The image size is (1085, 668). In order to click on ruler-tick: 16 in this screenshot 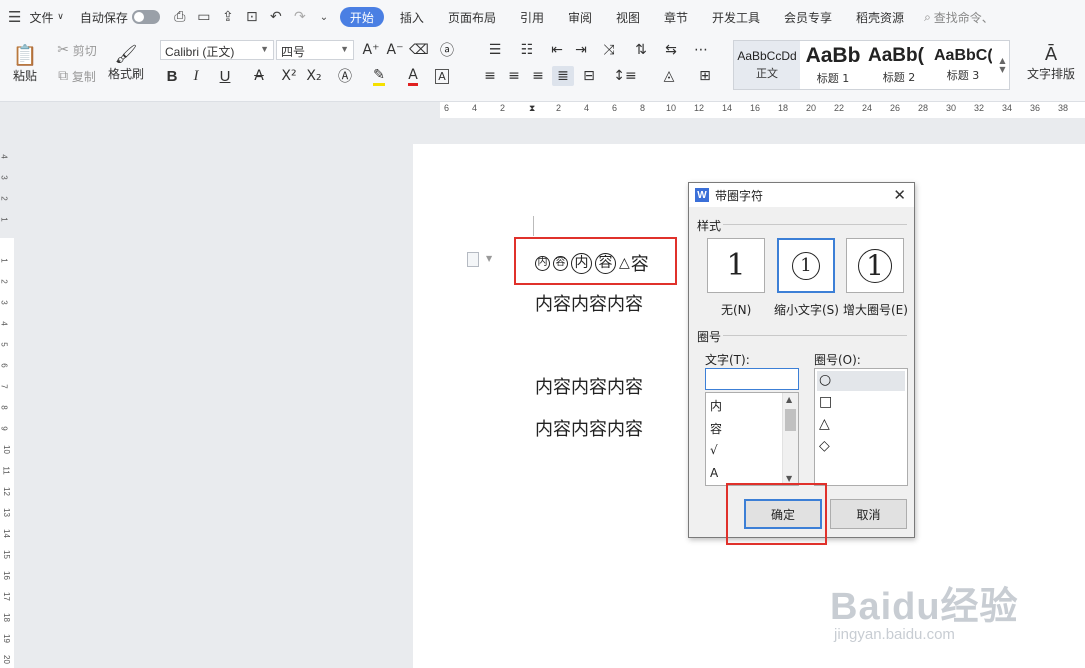, I will do `click(755, 108)`.